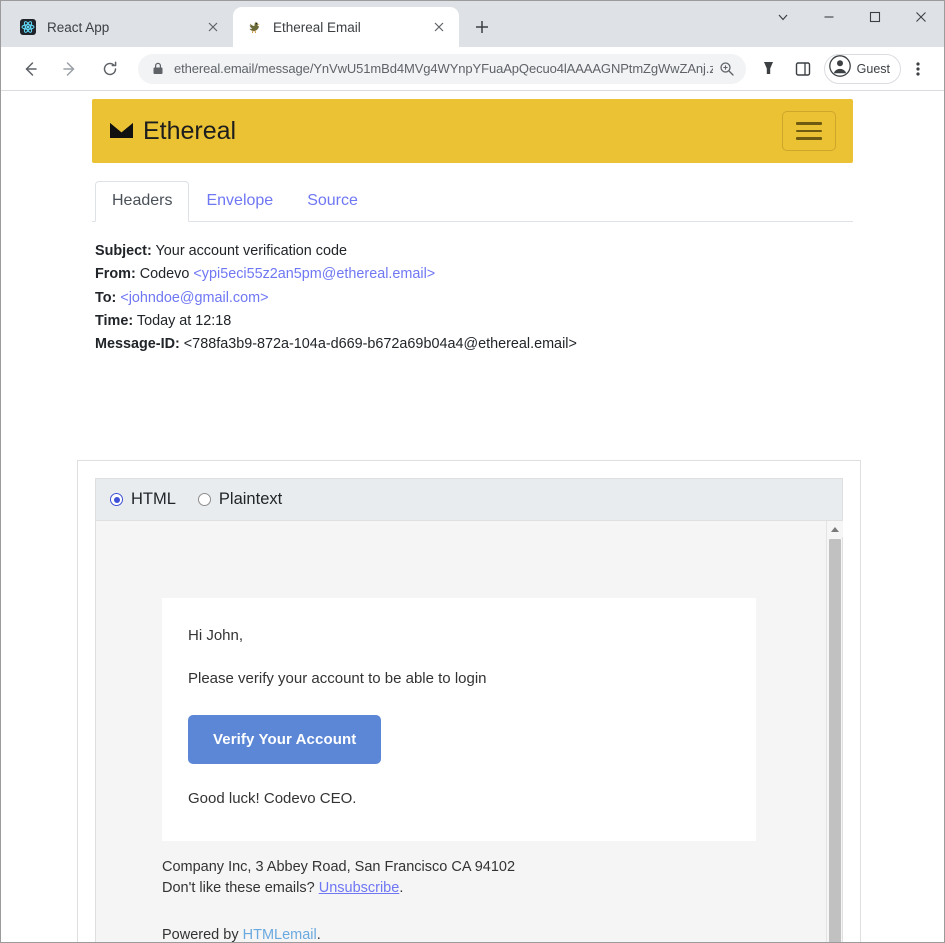 This screenshot has height=943, width=945. I want to click on format-option-plaintext-label: Plaintext, so click(250, 499).